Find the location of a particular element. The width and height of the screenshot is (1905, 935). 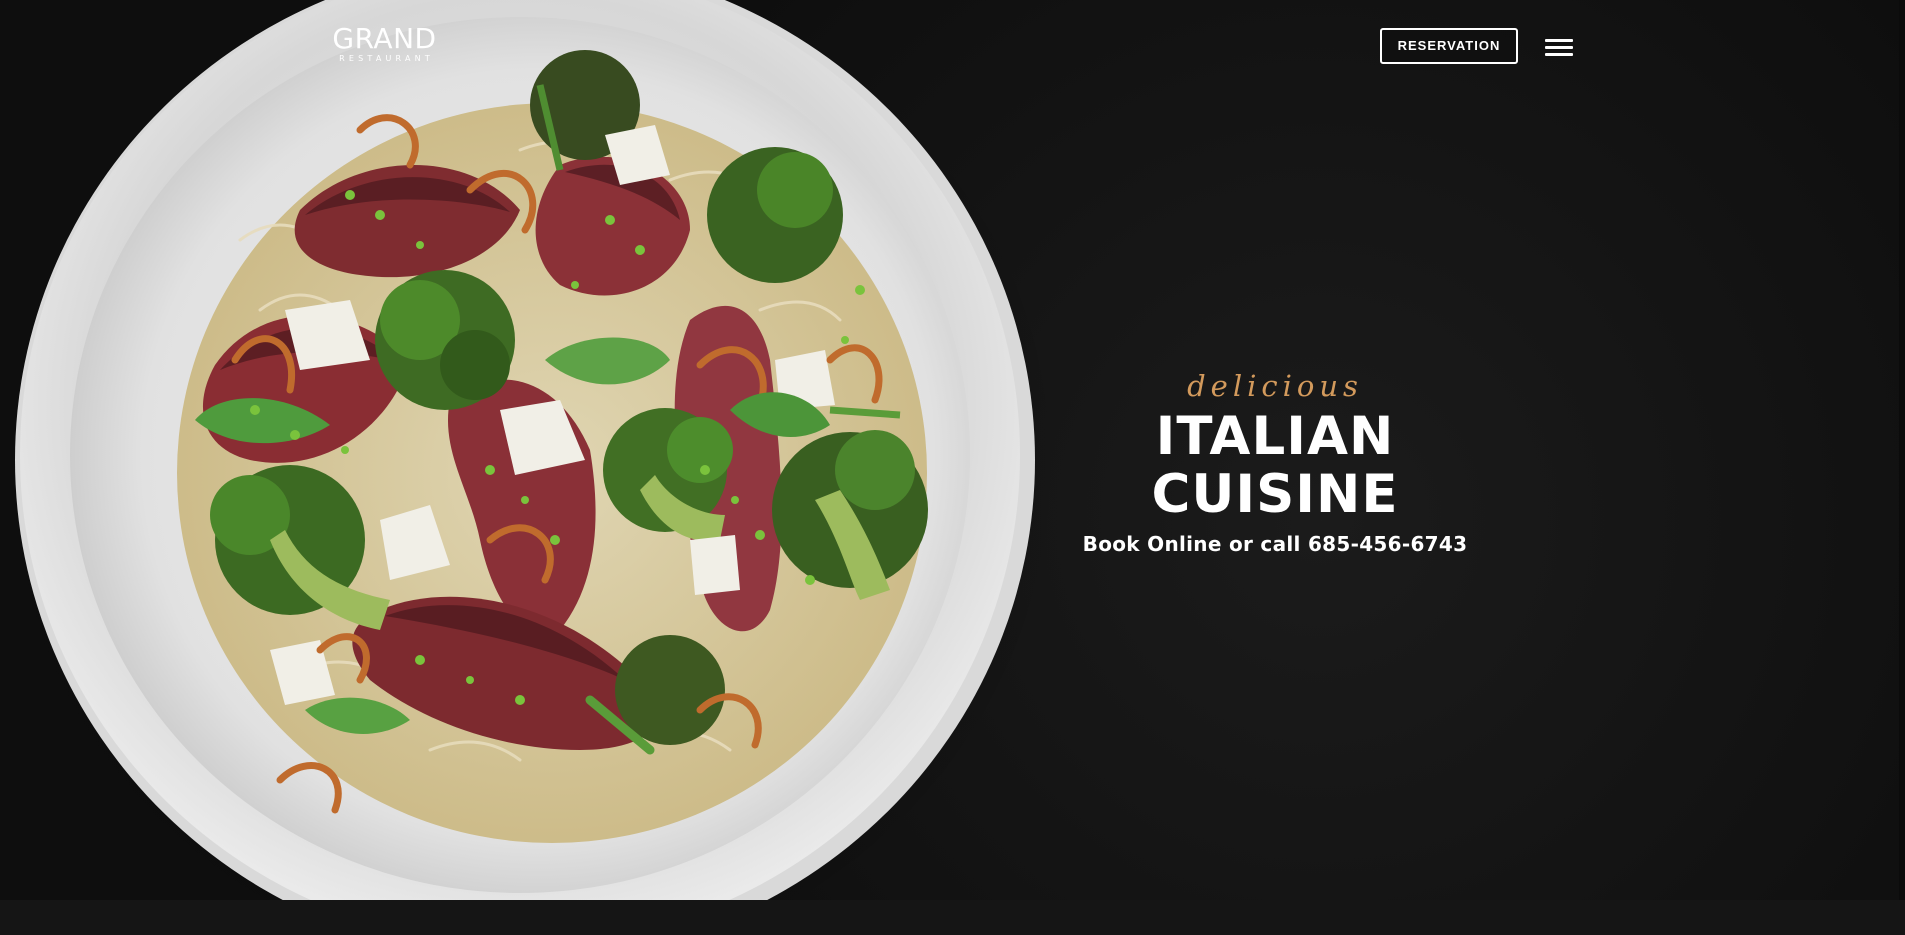

logo-subtitle: RESTAURANT is located at coordinates (386, 58).